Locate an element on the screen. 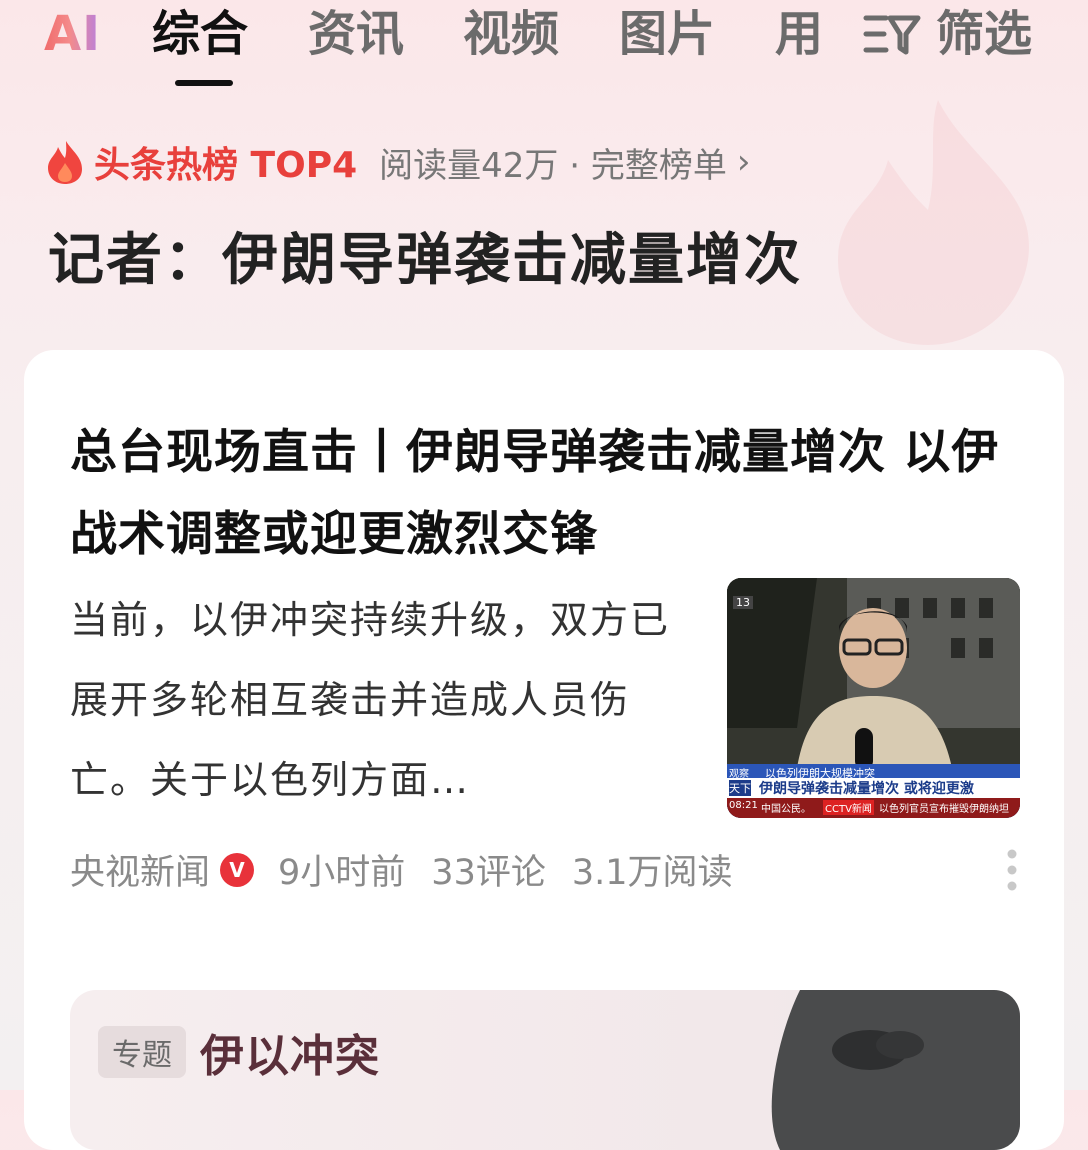  background-flame-watermark is located at coordinates (933, 222).